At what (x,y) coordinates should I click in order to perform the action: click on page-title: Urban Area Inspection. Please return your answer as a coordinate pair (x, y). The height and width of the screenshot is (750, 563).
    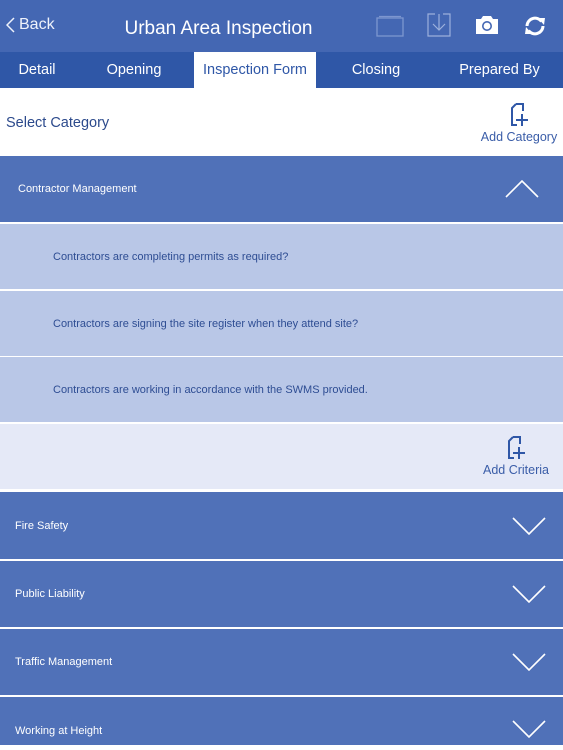
    Looking at the image, I should click on (218, 28).